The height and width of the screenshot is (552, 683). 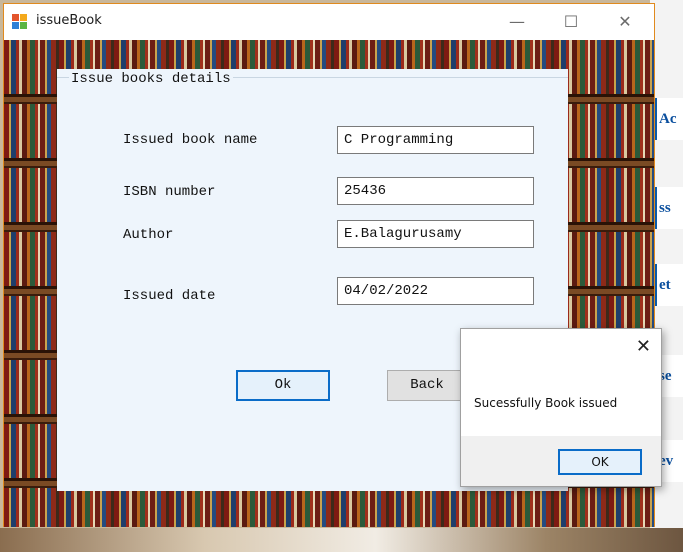 I want to click on book-name-label: Issued book name, so click(x=190, y=140).